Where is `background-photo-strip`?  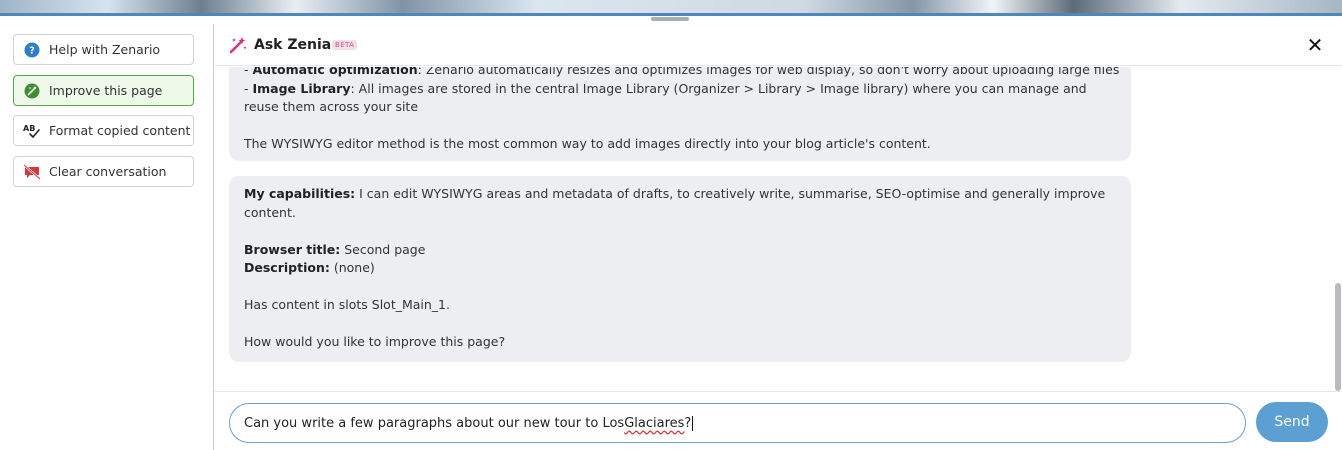
background-photo-strip is located at coordinates (671, 8).